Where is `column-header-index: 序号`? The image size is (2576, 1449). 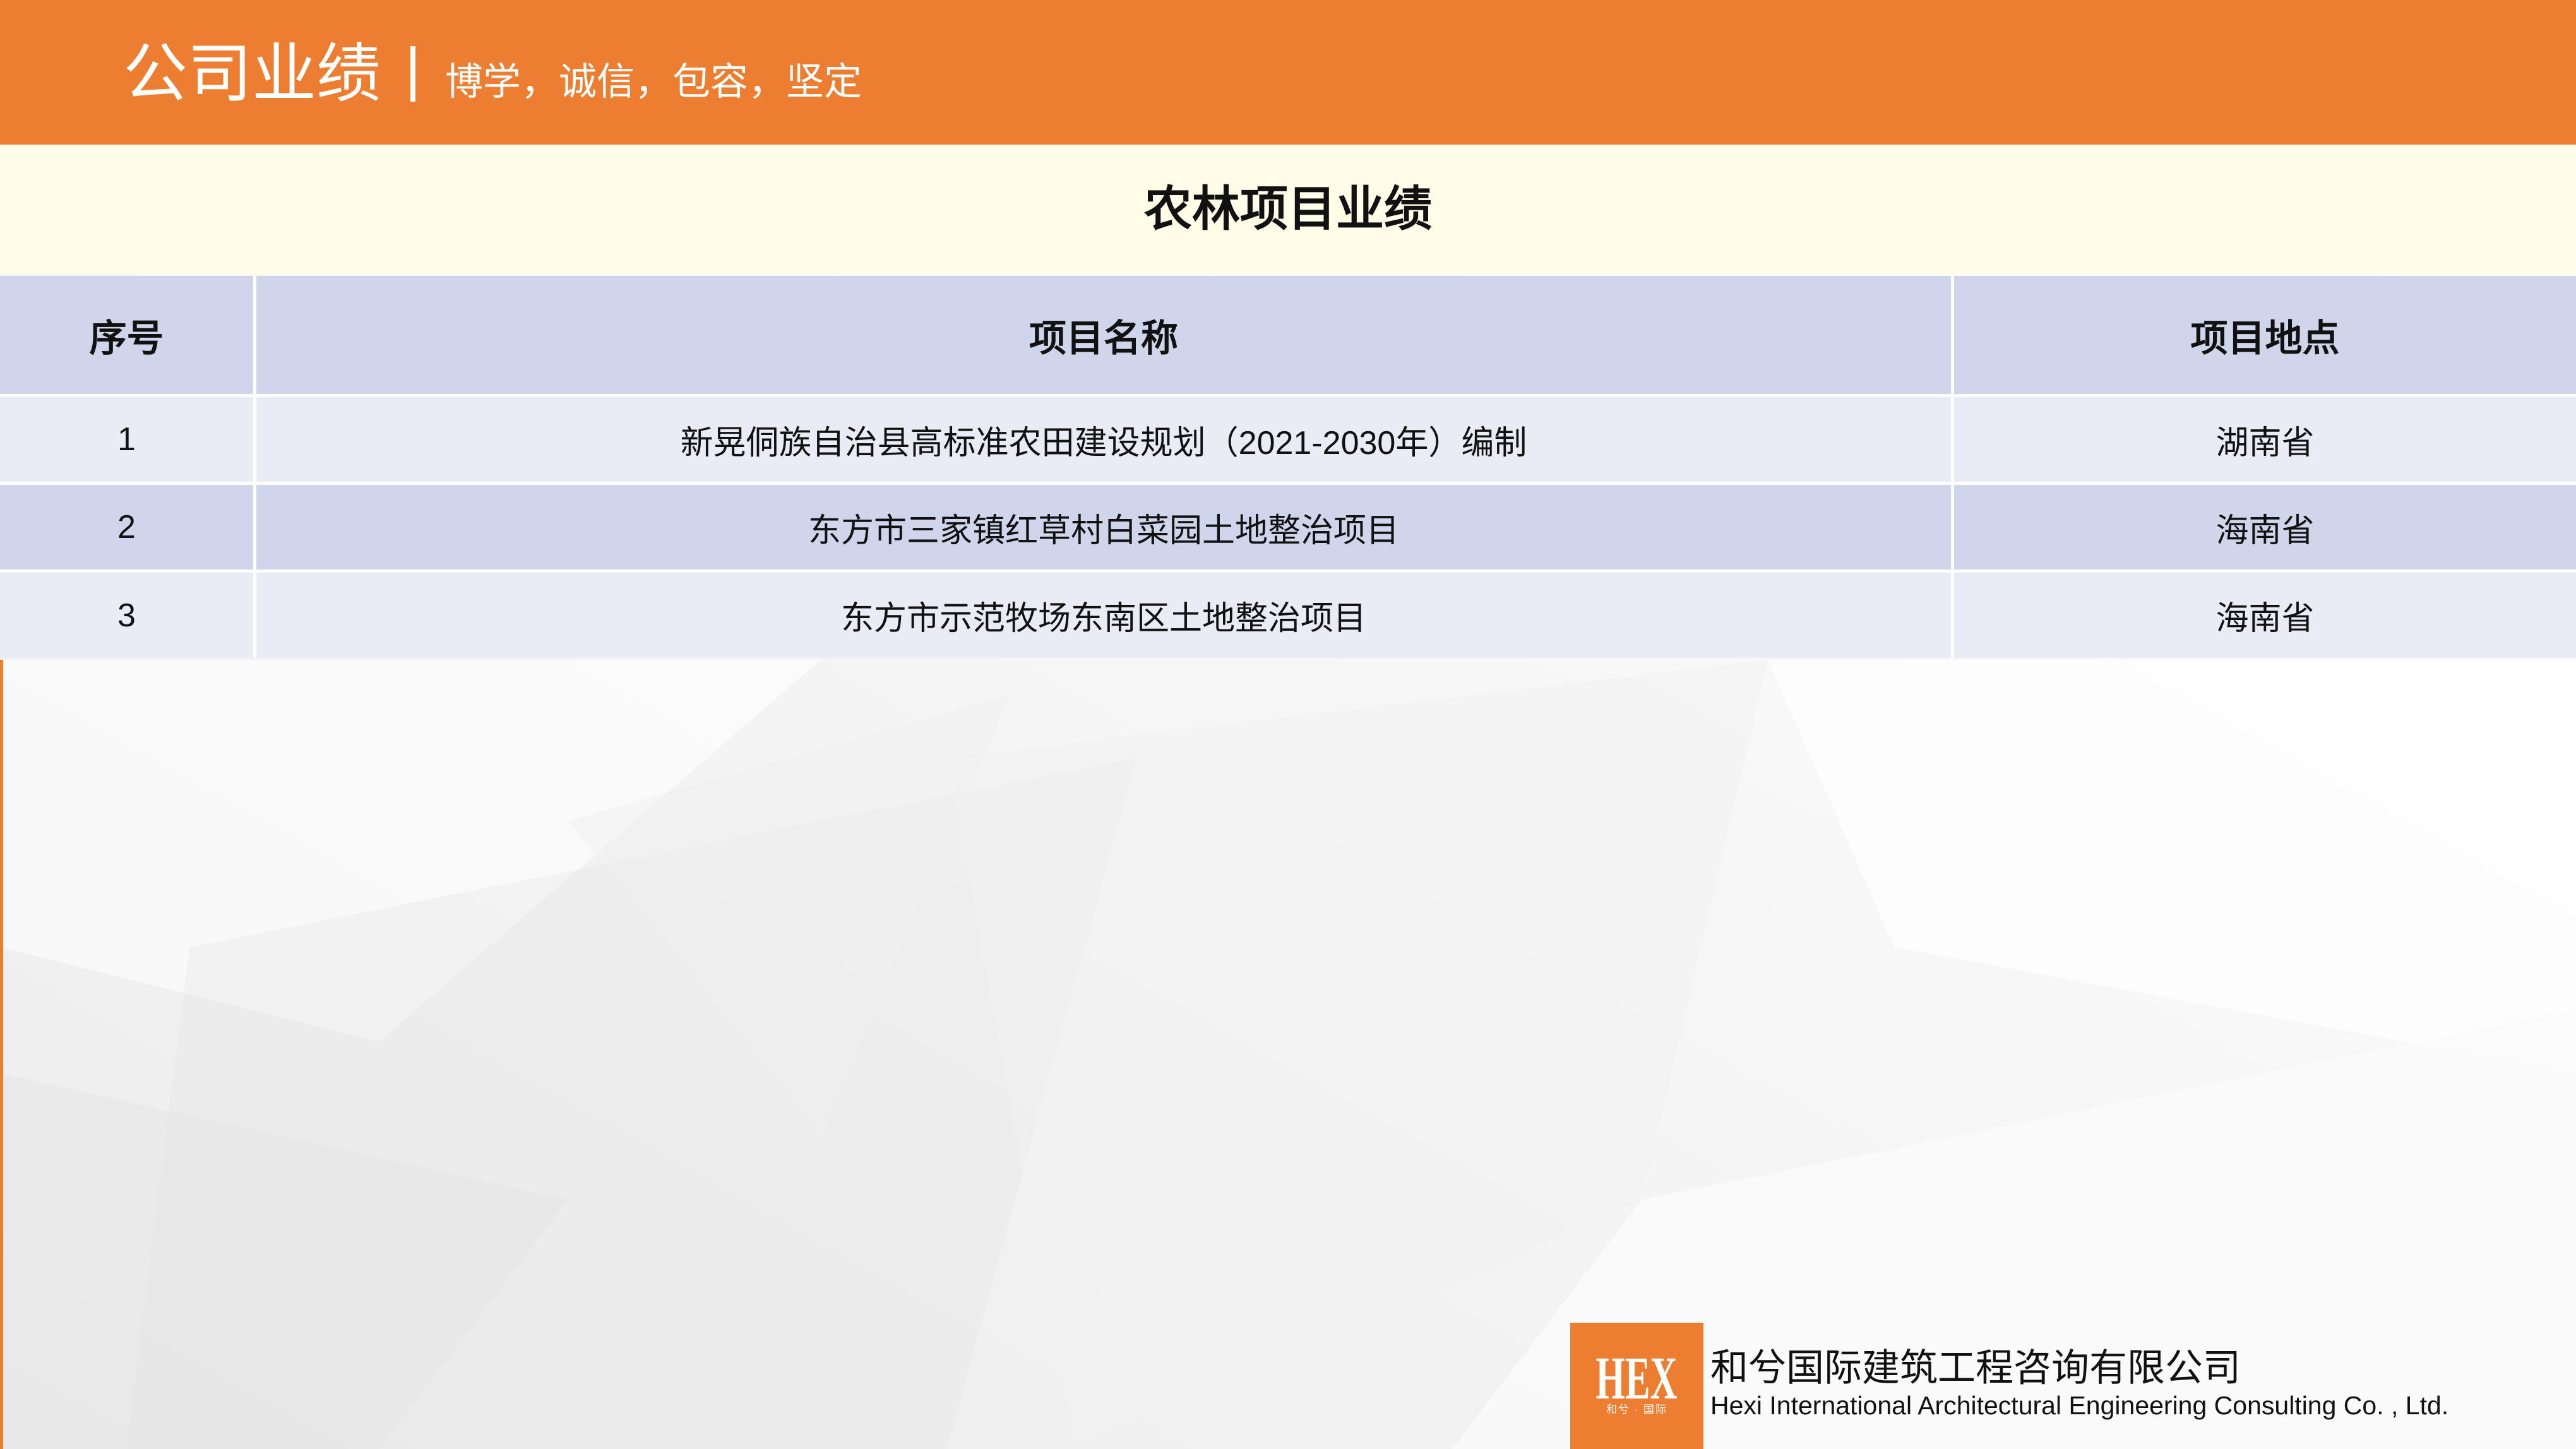
column-header-index: 序号 is located at coordinates (126, 335).